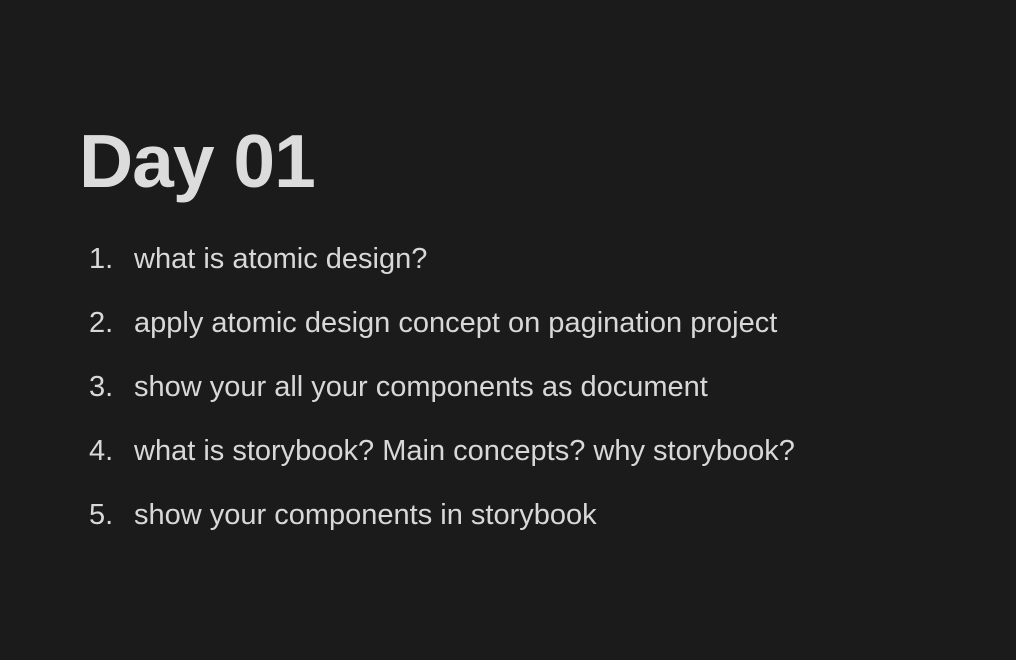  I want to click on list-item-text: show your components in storybook, so click(365, 515).